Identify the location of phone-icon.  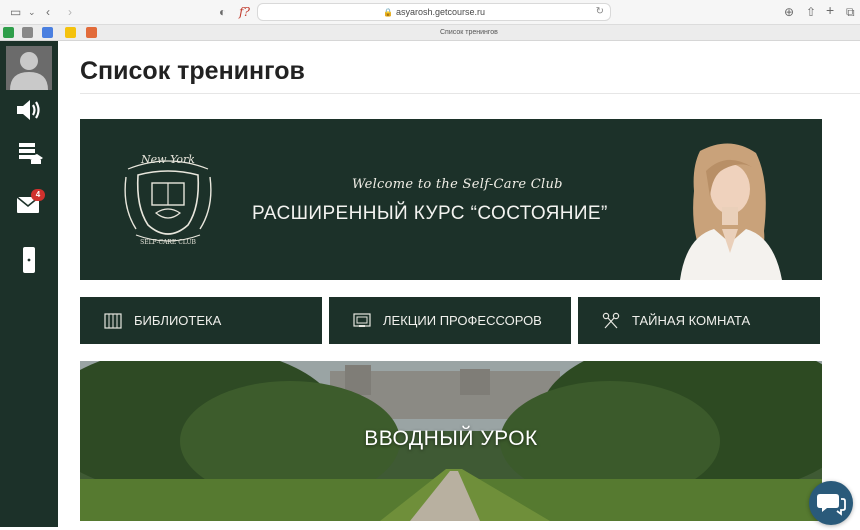
(29, 260).